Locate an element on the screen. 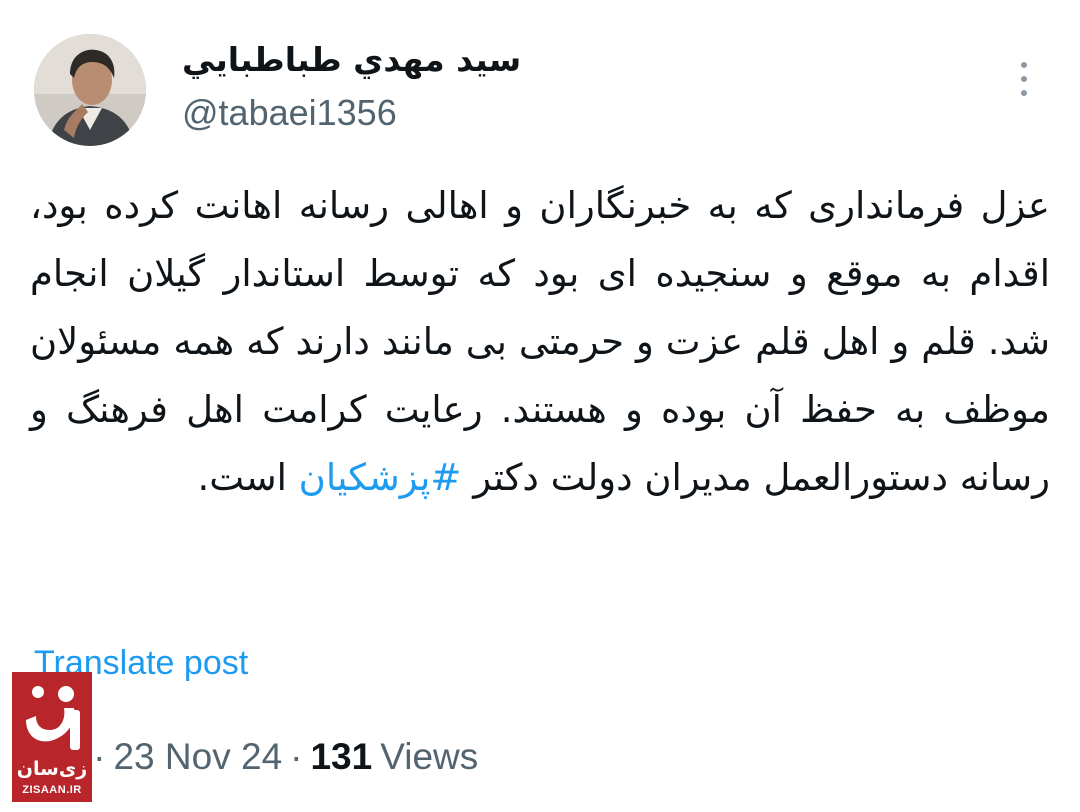  watermark-text-en: ZISAAN.IR is located at coordinates (52, 790).